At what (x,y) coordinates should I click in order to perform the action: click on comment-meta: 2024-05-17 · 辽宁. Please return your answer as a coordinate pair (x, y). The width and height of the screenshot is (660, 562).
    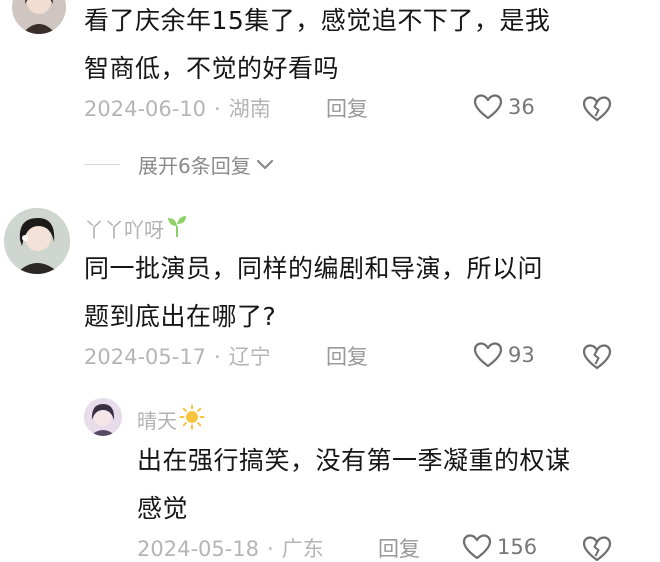
    Looking at the image, I should click on (177, 357).